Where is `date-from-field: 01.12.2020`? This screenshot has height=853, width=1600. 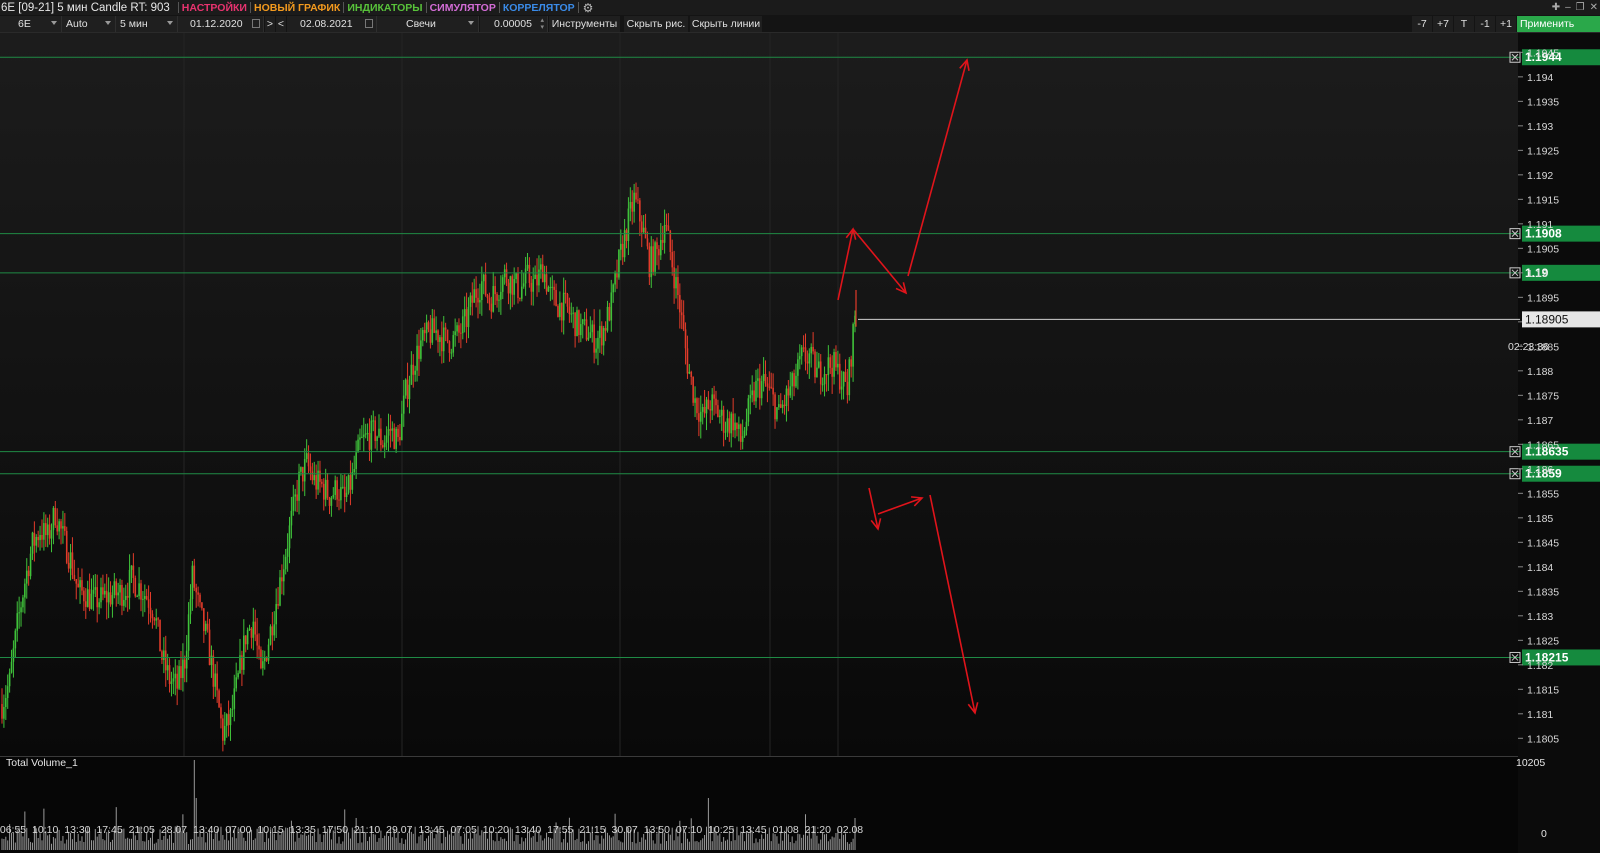 date-from-field: 01.12.2020 is located at coordinates (221, 24).